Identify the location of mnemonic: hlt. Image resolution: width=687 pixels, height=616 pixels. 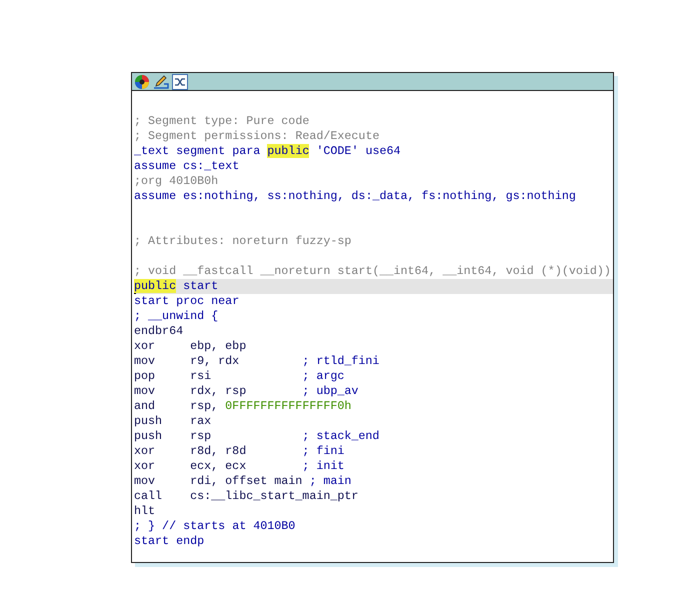
(145, 511).